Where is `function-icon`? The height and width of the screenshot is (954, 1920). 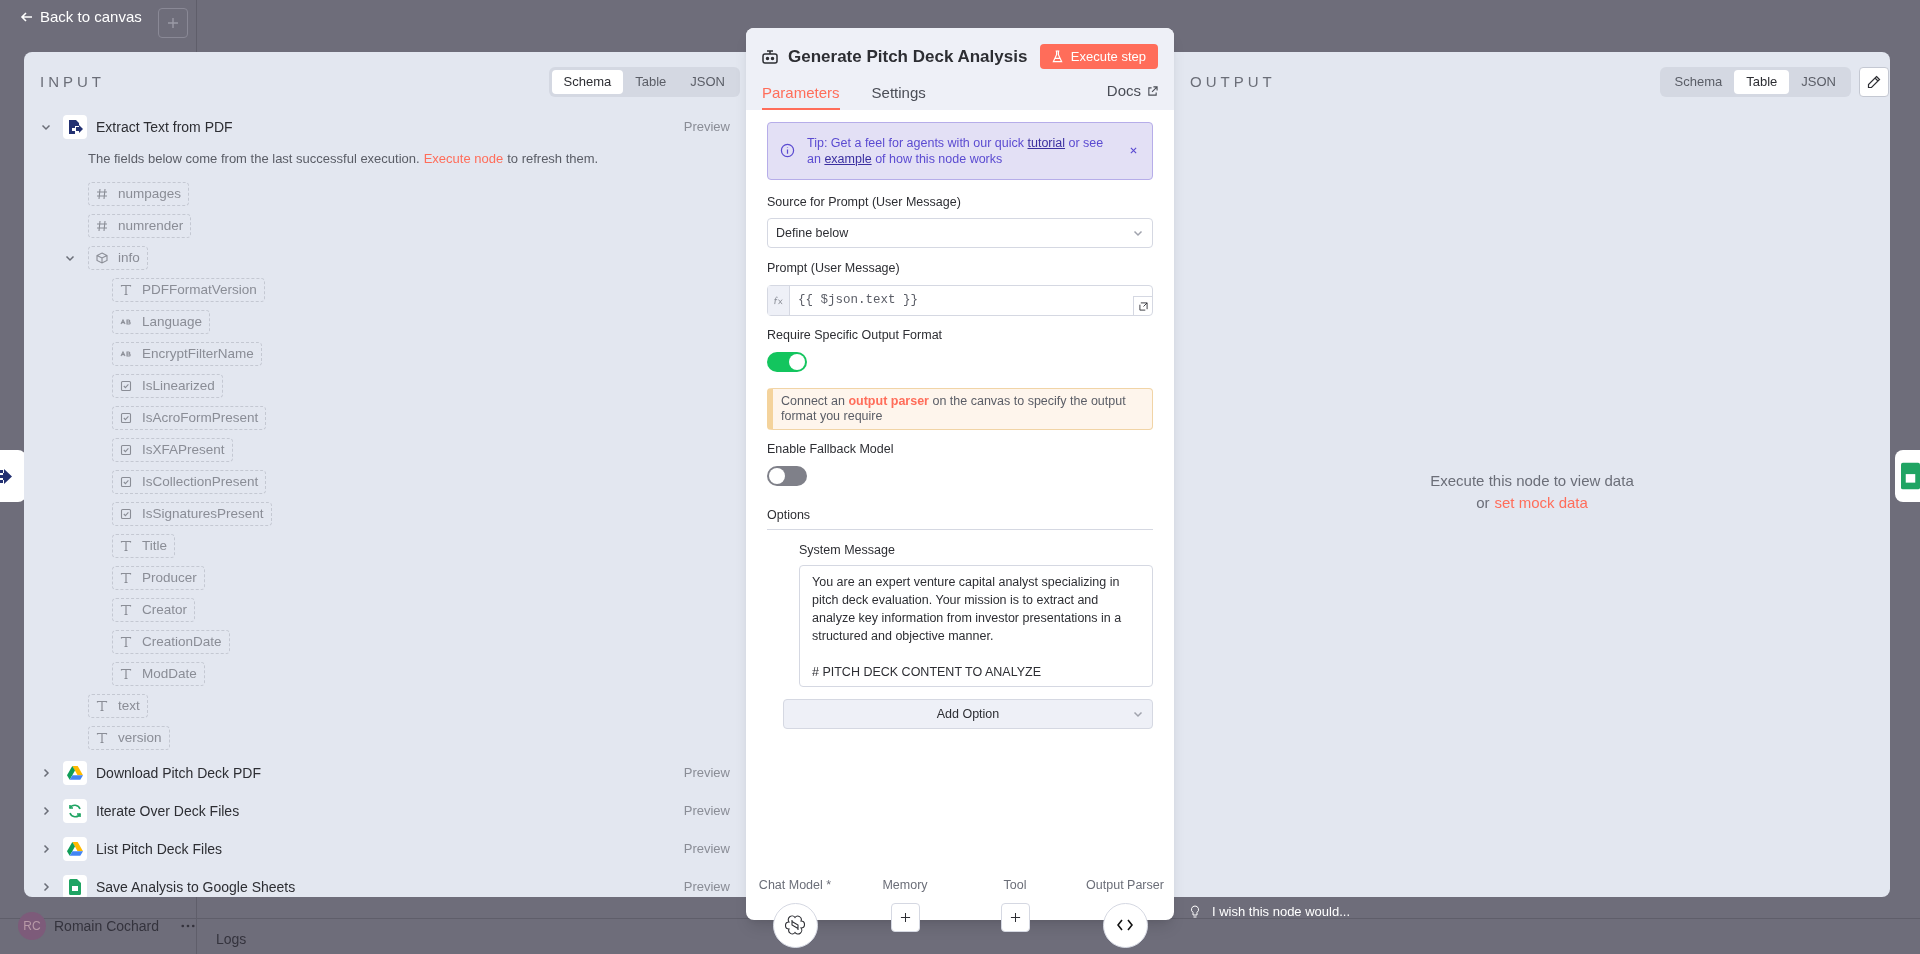
function-icon is located at coordinates (778, 300).